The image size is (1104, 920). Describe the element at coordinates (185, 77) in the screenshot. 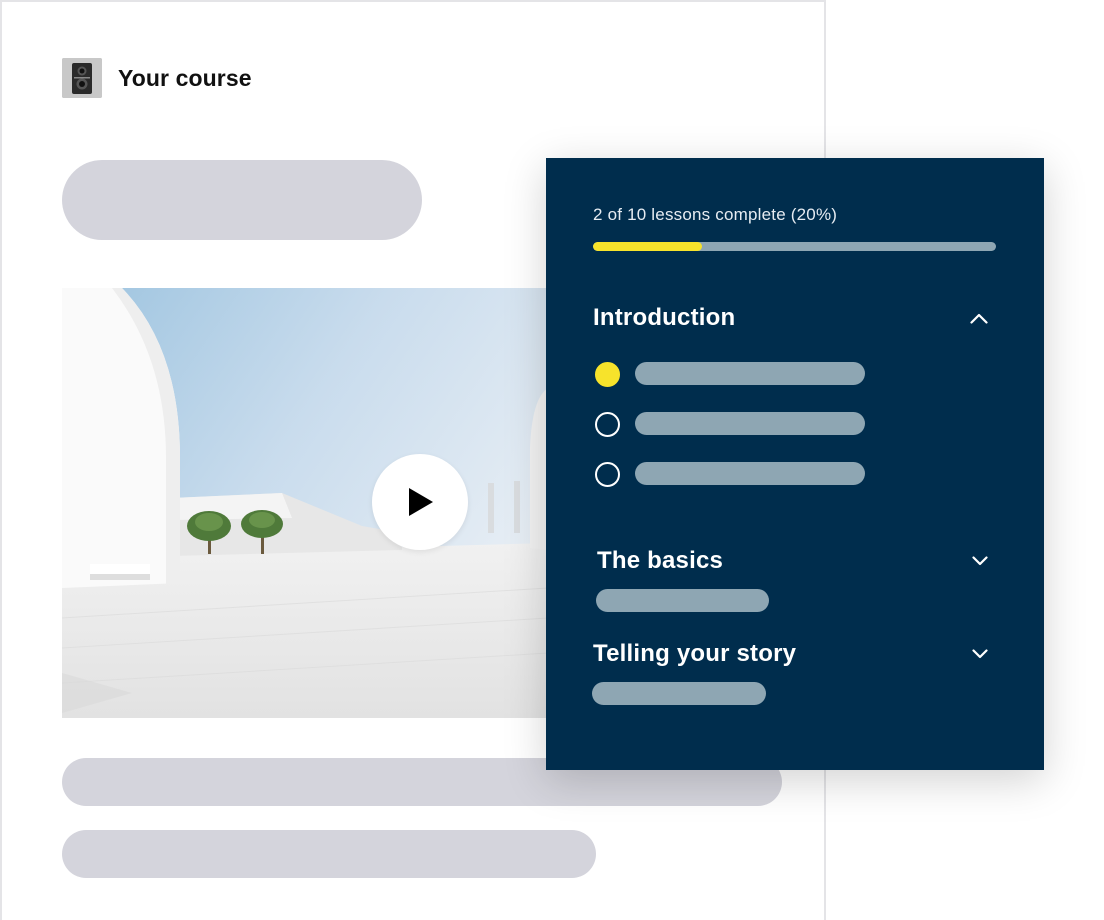

I see `course-title: Your course` at that location.